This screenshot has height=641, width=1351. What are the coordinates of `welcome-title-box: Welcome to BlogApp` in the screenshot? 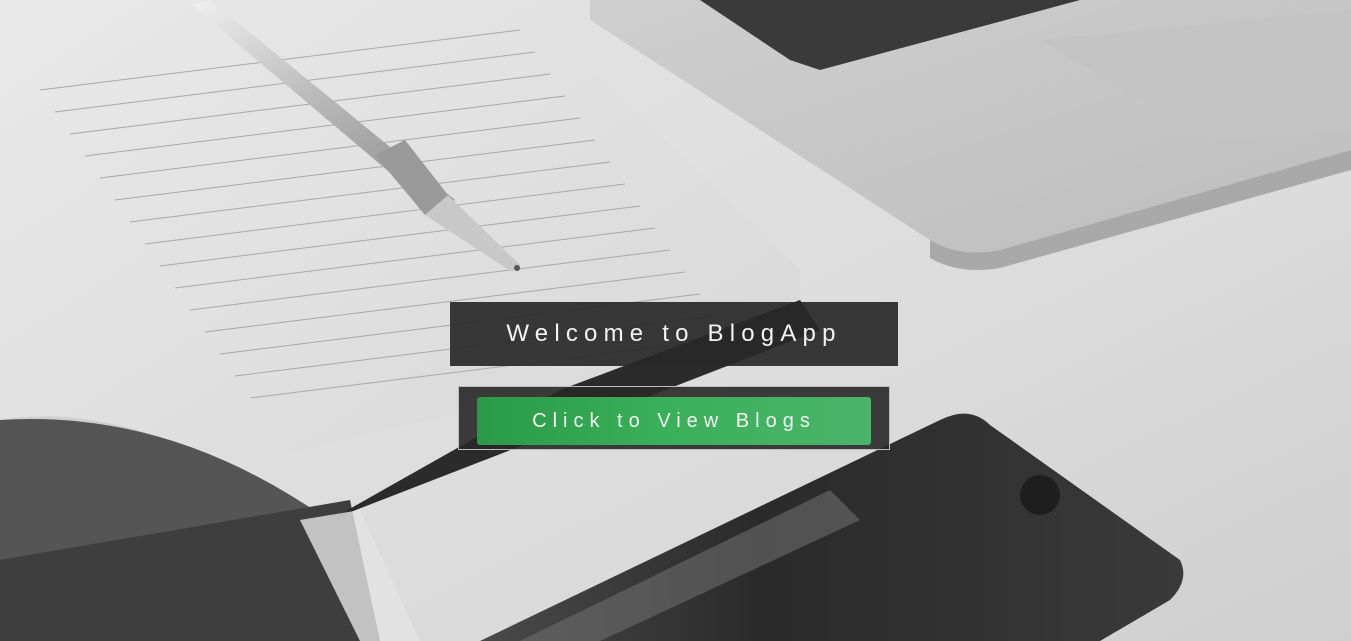 It's located at (674, 334).